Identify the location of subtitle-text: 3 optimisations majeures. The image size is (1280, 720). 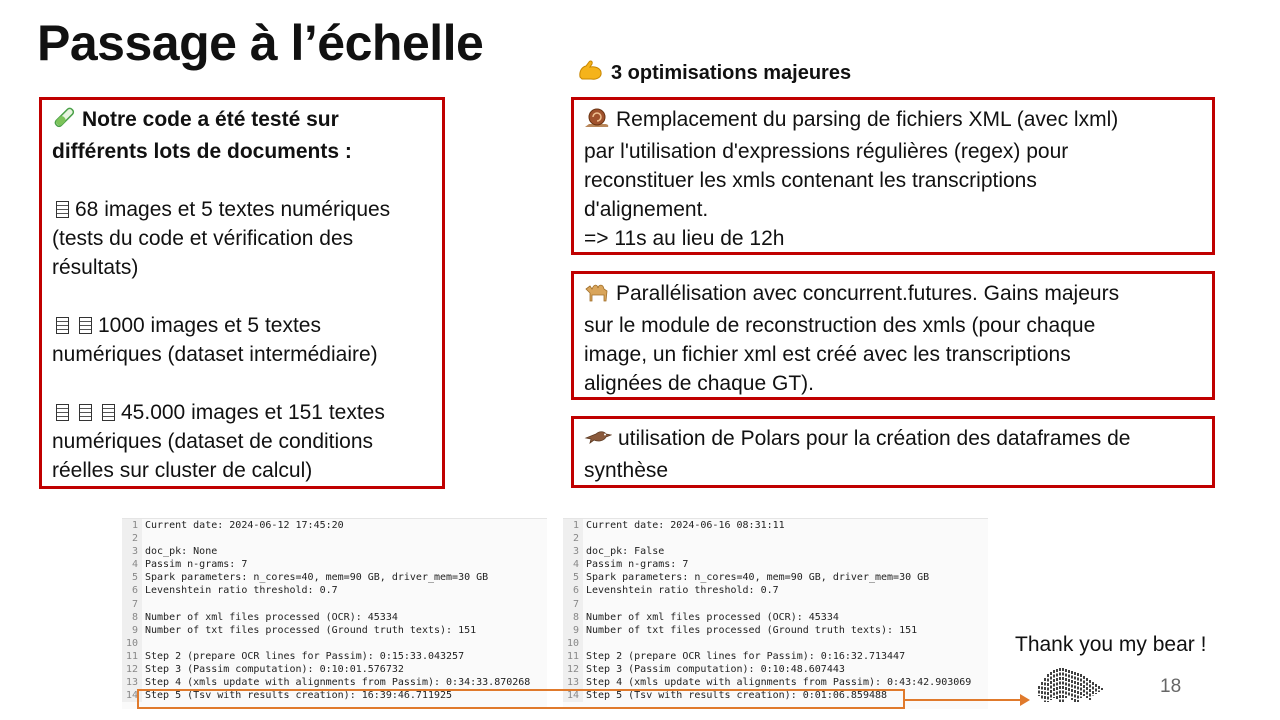
(731, 72).